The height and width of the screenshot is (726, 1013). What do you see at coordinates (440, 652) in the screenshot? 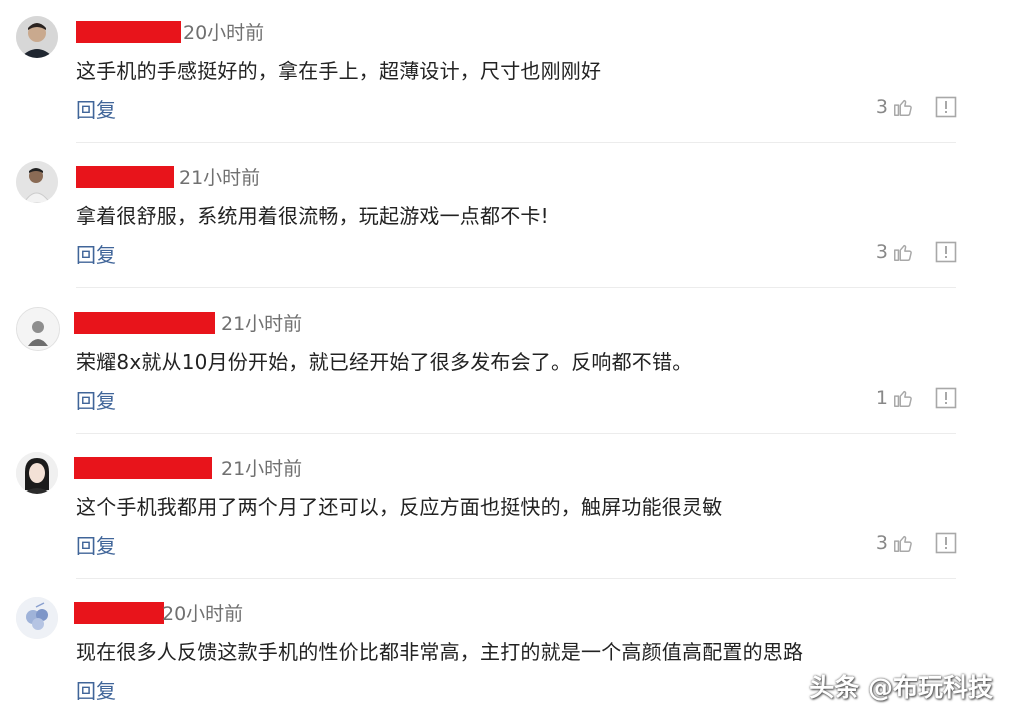
I see `comment-text: 现在很多人反馈这款手机的性价比都非常高，主打的就是一个高颜值高配置的思路` at bounding box center [440, 652].